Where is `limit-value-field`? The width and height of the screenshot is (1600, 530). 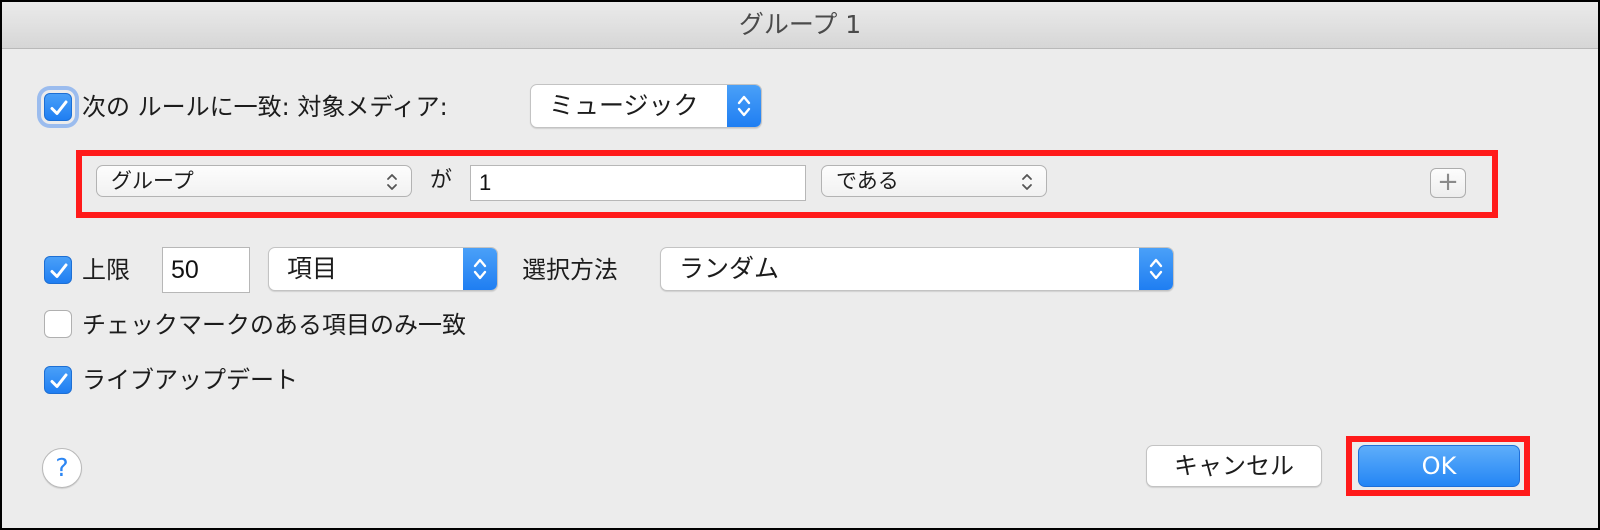
limit-value-field is located at coordinates (206, 270).